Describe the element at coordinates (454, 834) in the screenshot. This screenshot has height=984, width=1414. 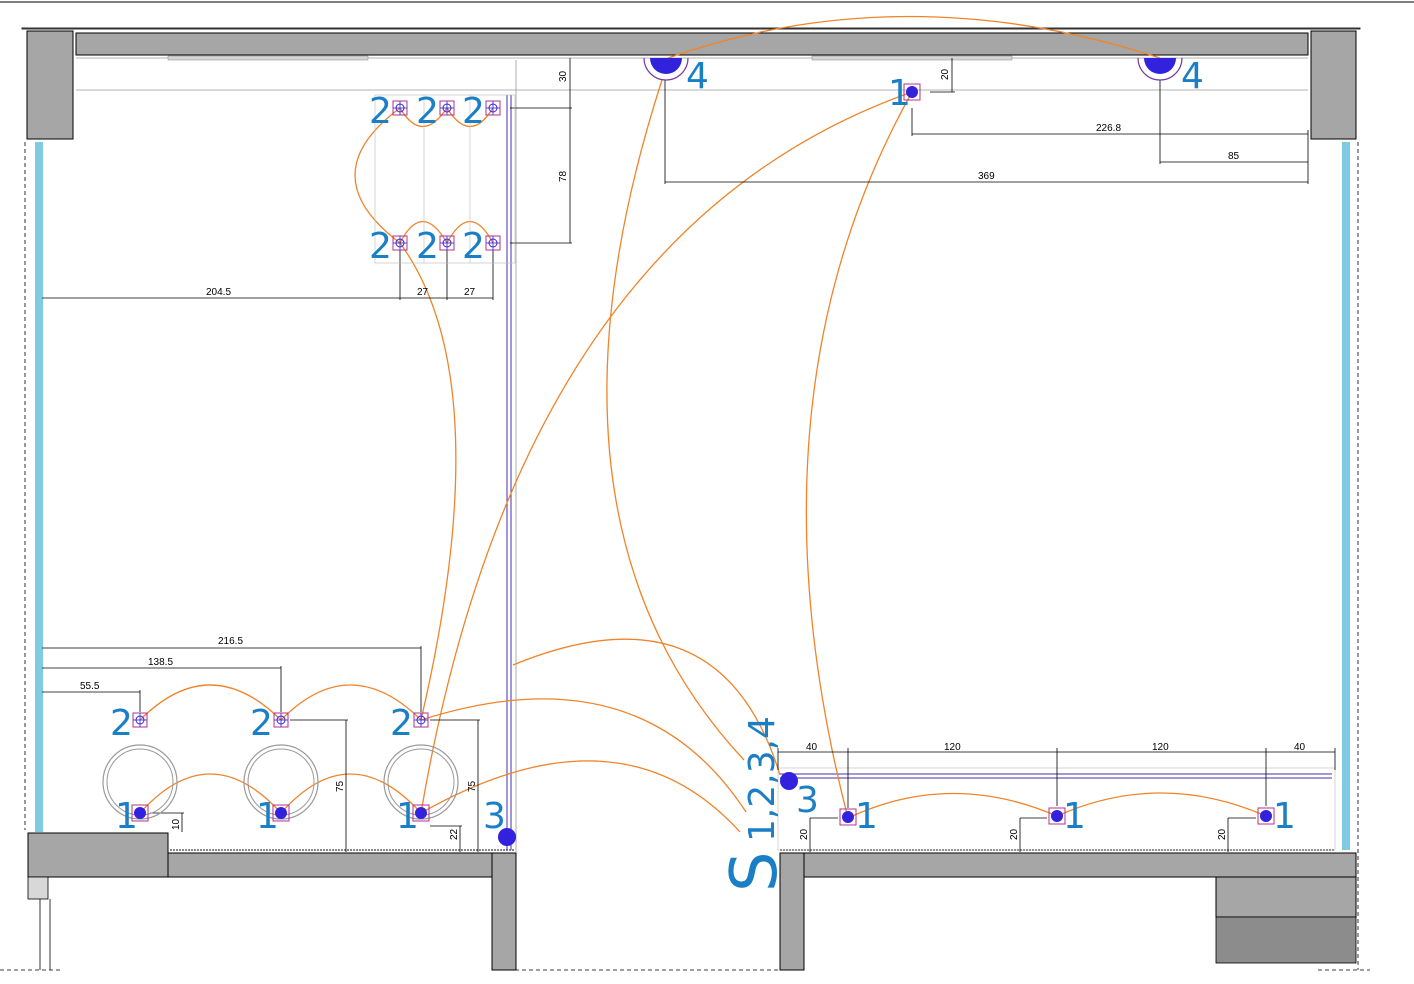
I see `dim-22: 22` at that location.